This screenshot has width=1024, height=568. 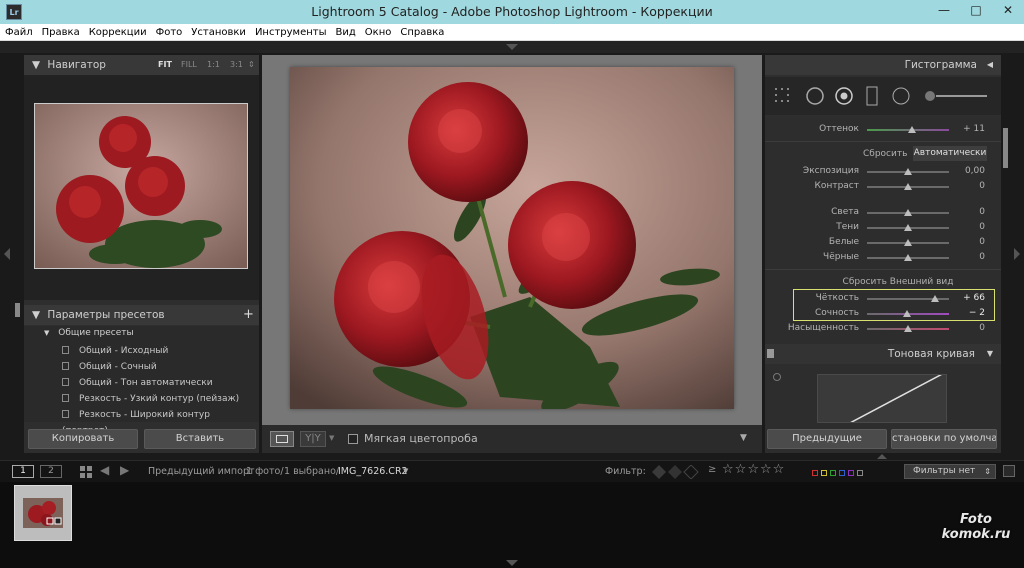 I want to click on view-dropdown-icon: ▼, so click(x=331, y=438).